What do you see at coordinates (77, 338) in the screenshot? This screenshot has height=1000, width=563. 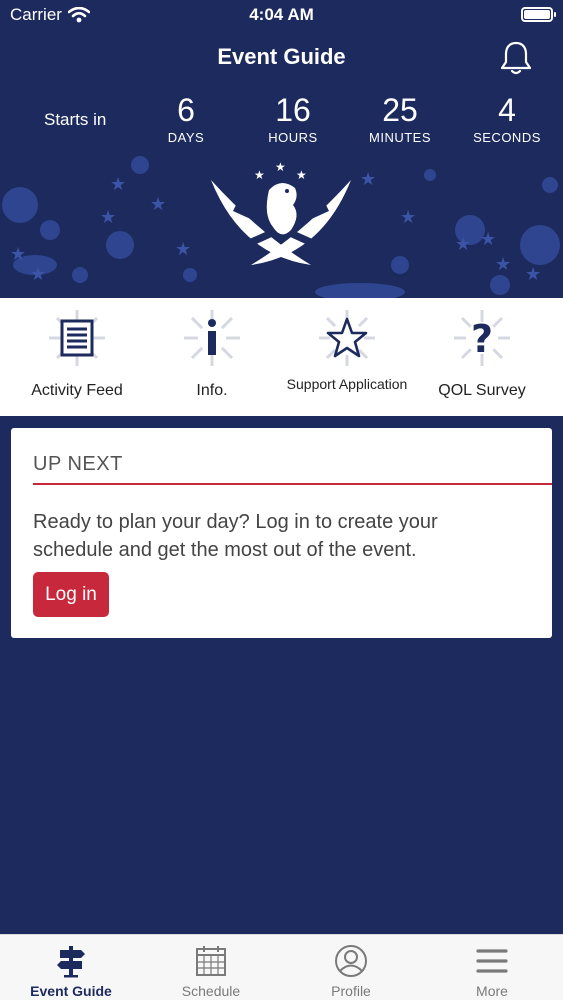 I see `document-icon` at bounding box center [77, 338].